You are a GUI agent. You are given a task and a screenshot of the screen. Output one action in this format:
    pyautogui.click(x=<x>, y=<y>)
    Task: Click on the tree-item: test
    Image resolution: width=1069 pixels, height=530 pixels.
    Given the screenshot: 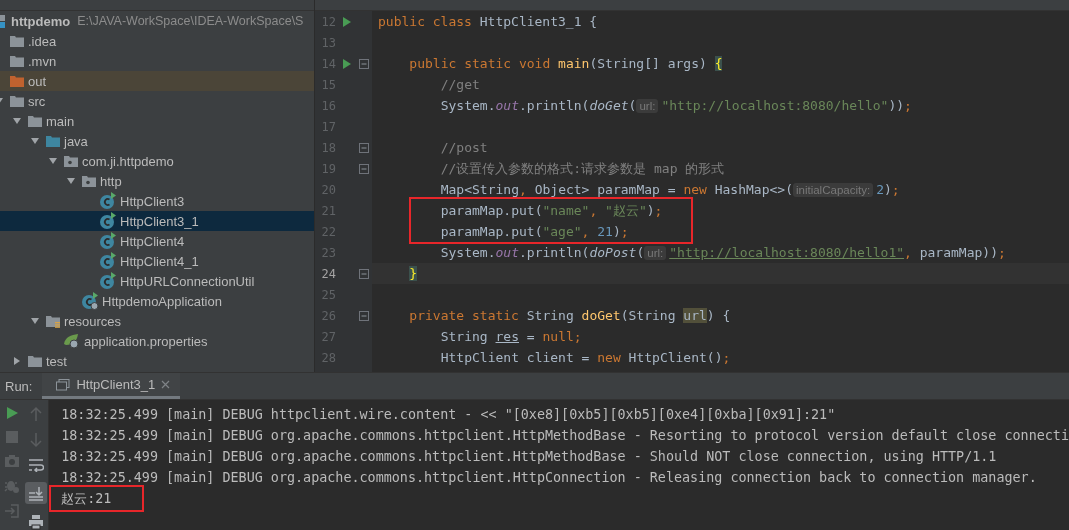 What is the action you would take?
    pyautogui.click(x=157, y=361)
    